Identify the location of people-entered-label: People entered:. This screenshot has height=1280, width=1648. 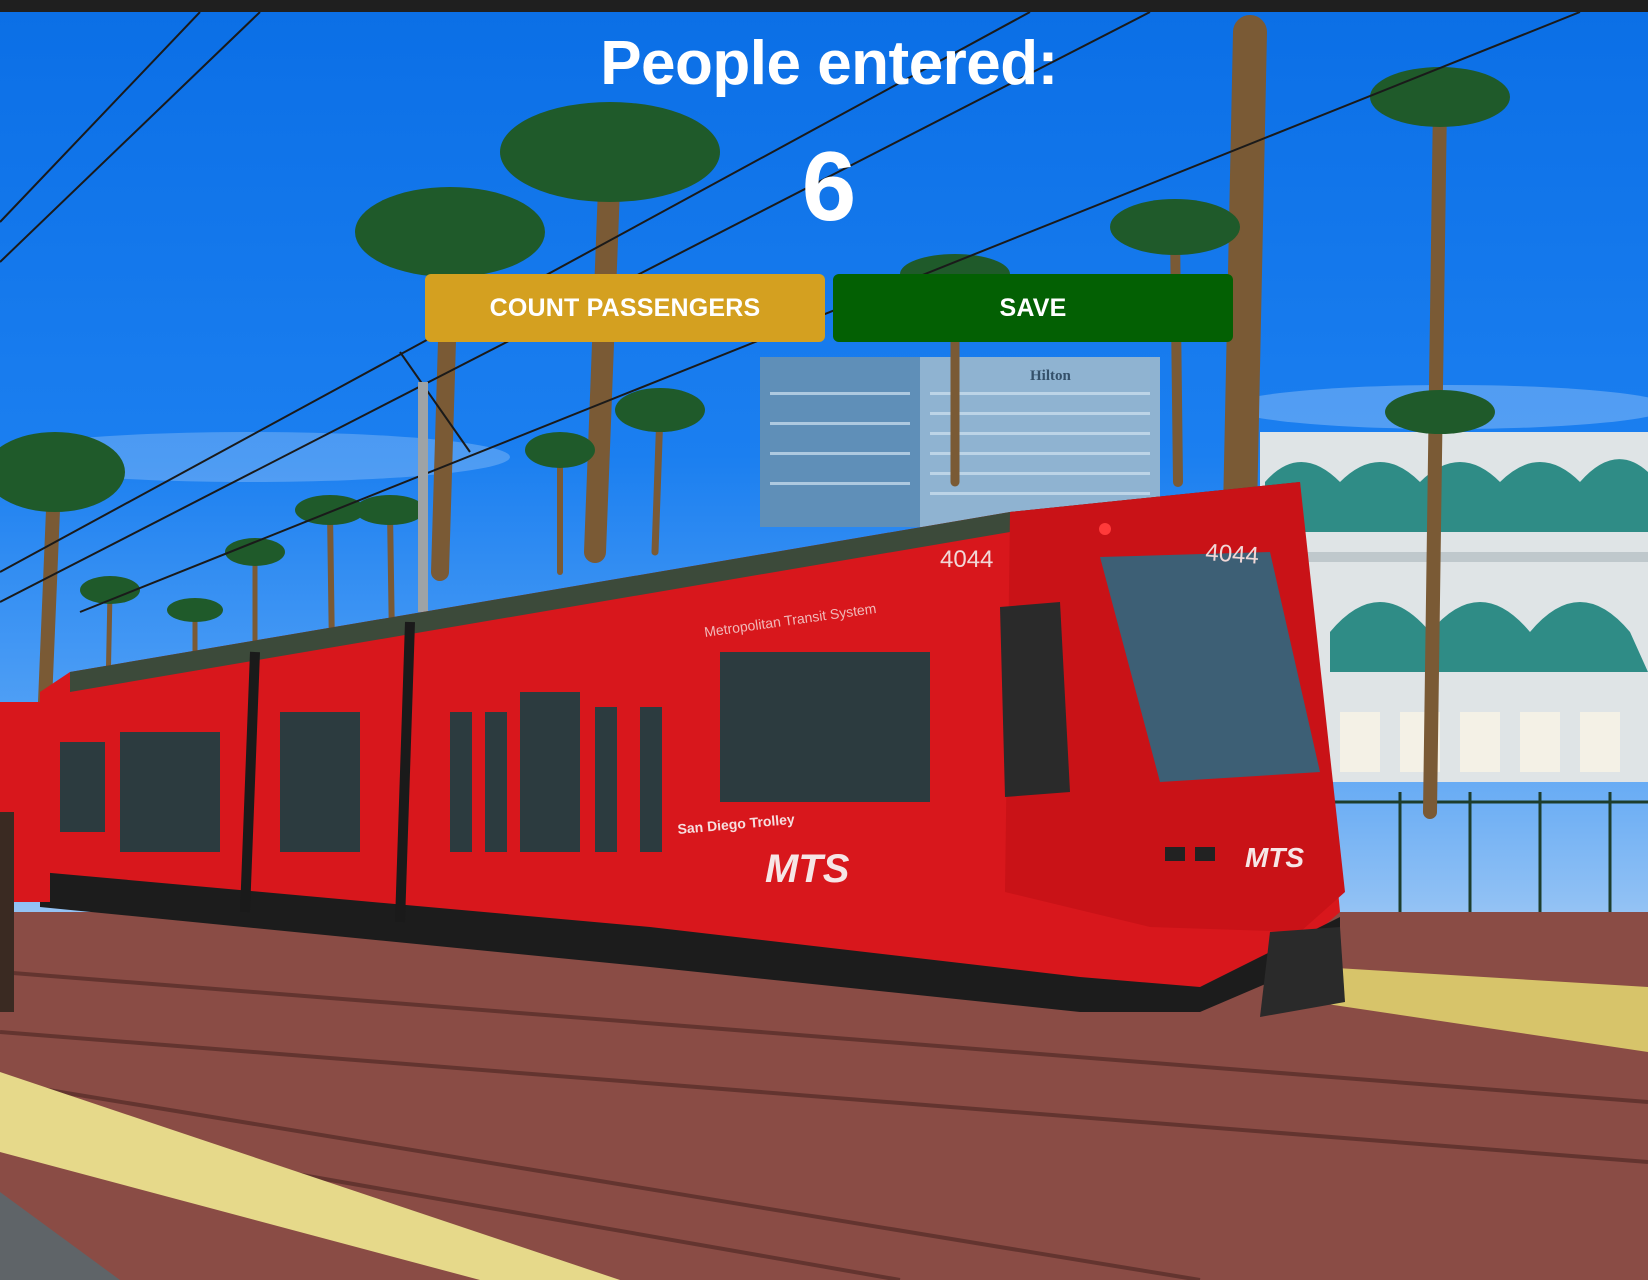
(829, 63).